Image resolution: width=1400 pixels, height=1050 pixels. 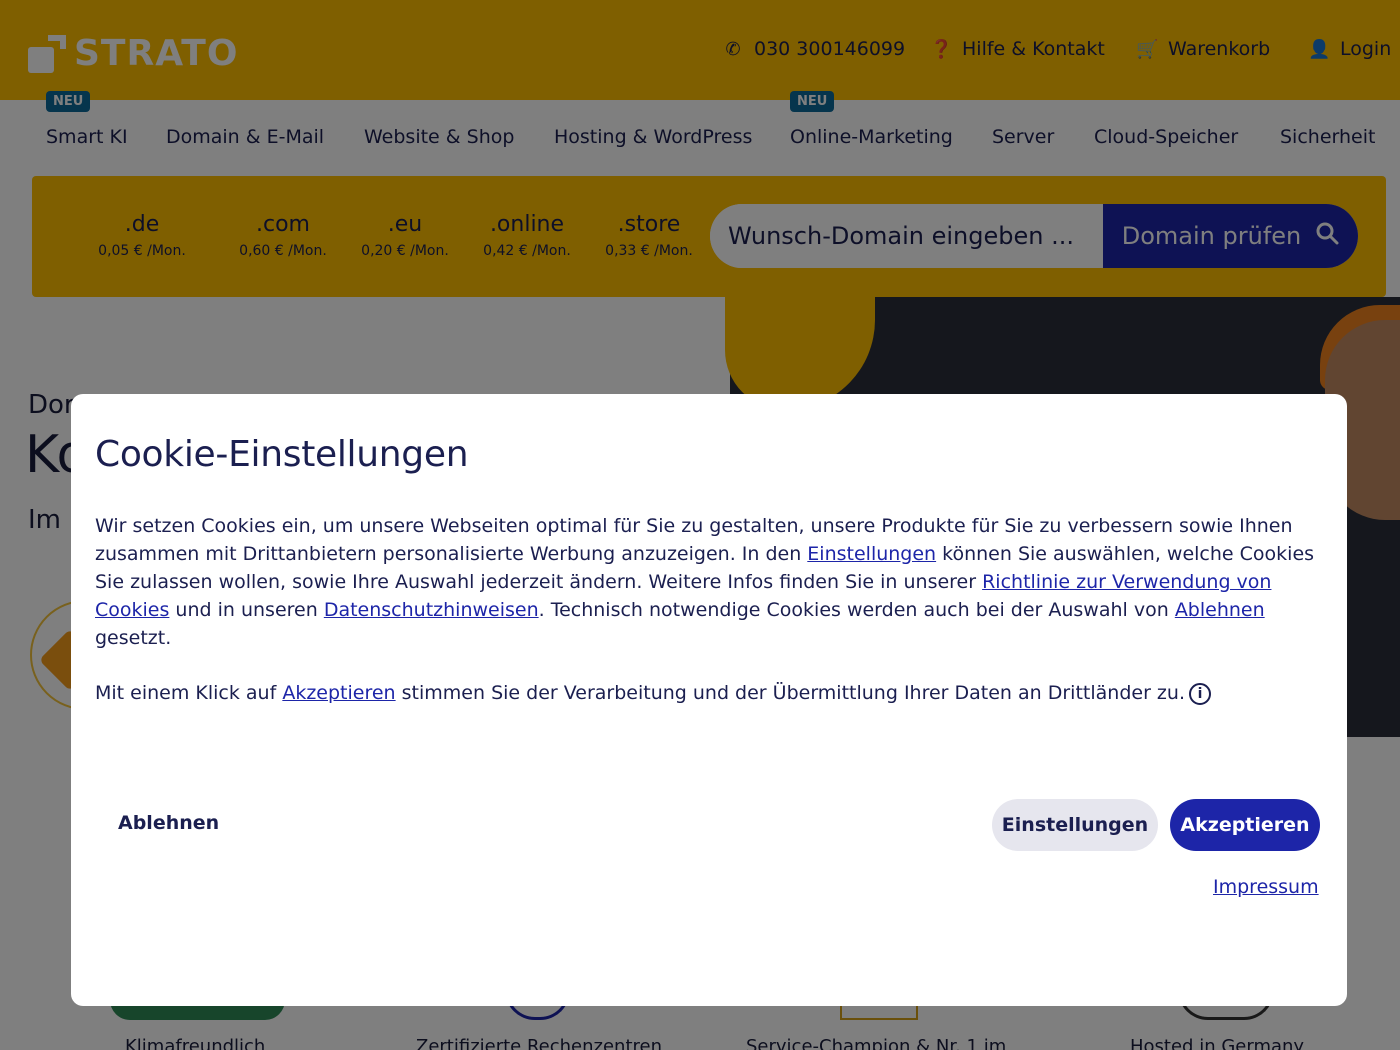 What do you see at coordinates (1199, 693) in the screenshot?
I see `info-icon: i` at bounding box center [1199, 693].